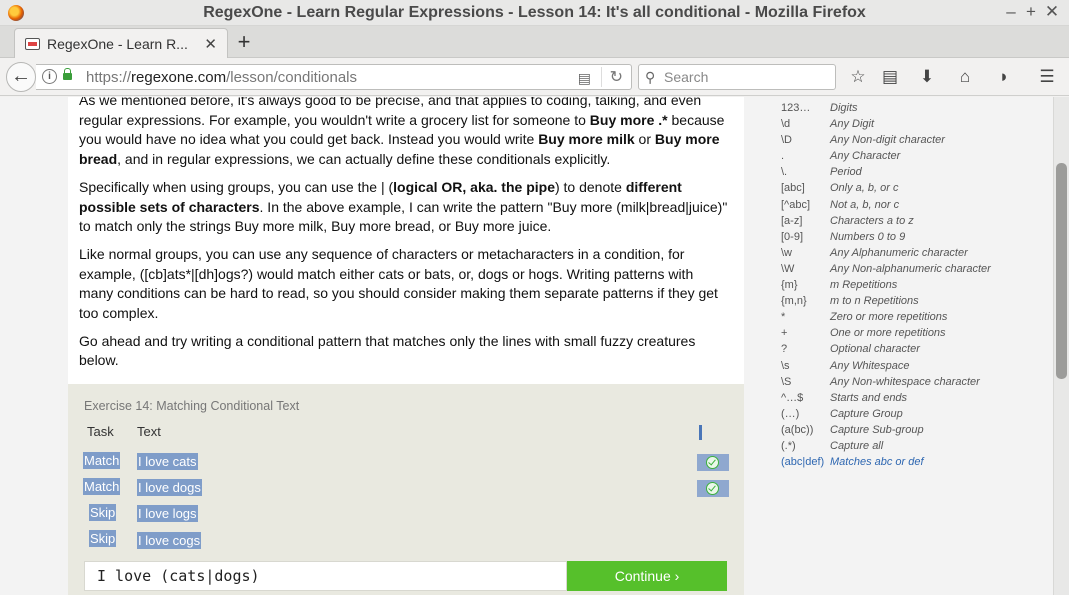 This screenshot has width=1069, height=595. I want to click on reference-description: Any Non-digit character, so click(887, 140).